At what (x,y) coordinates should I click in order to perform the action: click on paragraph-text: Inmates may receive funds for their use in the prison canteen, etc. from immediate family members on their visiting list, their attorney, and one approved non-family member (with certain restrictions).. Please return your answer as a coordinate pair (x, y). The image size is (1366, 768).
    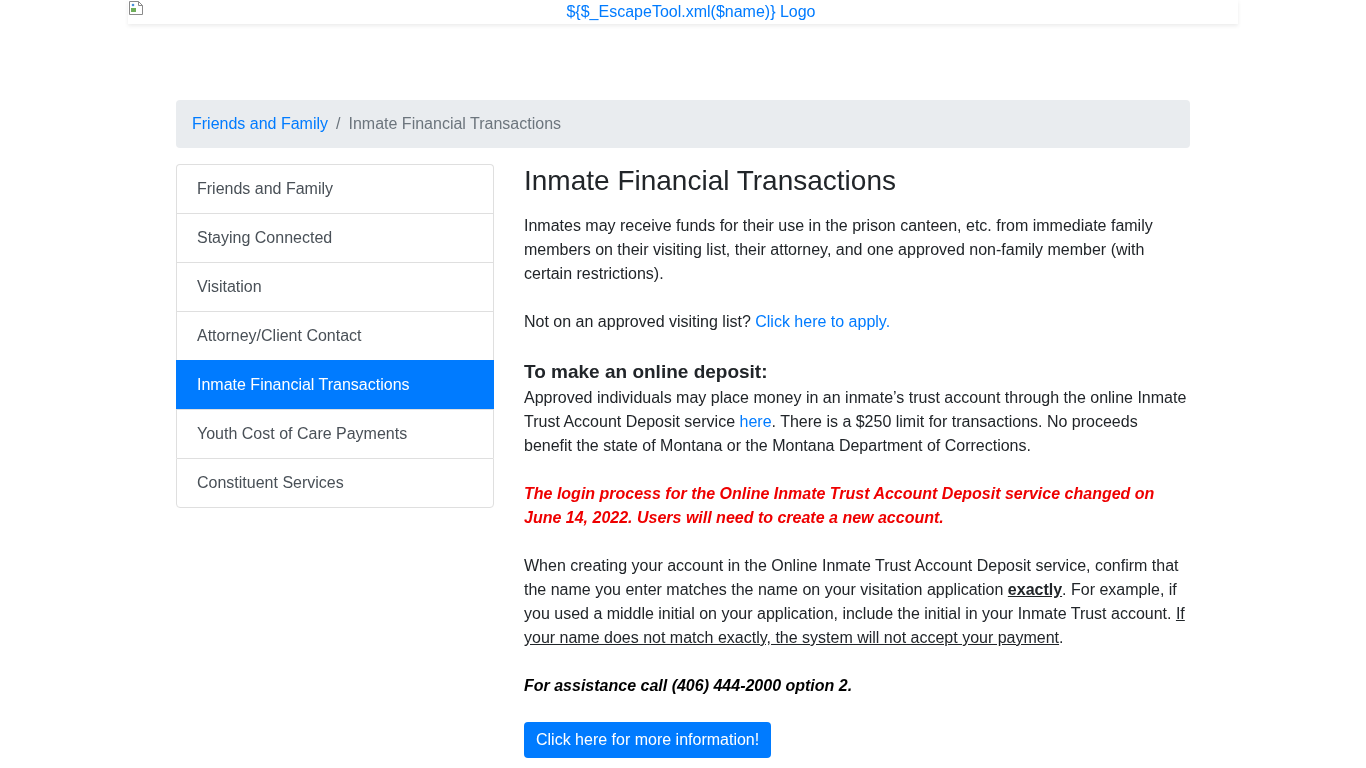
    Looking at the image, I should click on (839, 250).